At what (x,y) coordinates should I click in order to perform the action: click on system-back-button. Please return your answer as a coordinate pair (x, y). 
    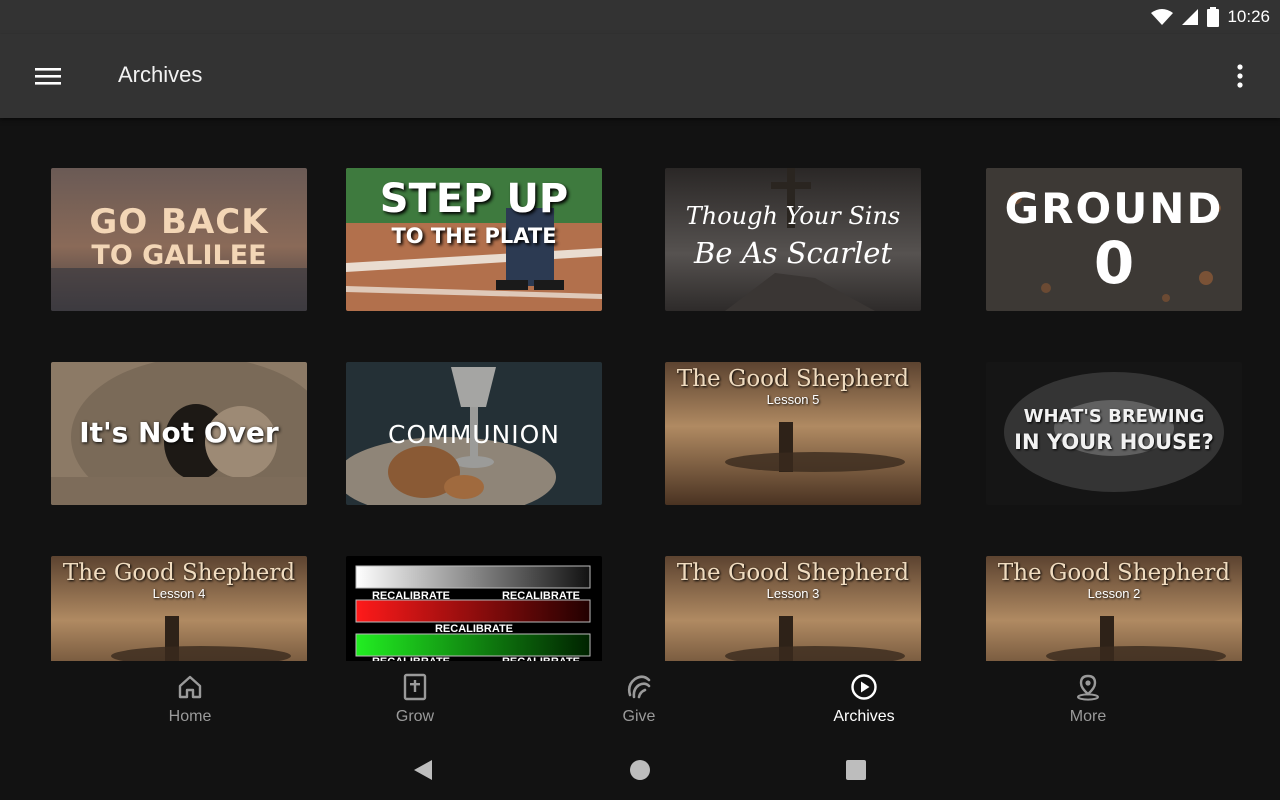
    Looking at the image, I should click on (423, 770).